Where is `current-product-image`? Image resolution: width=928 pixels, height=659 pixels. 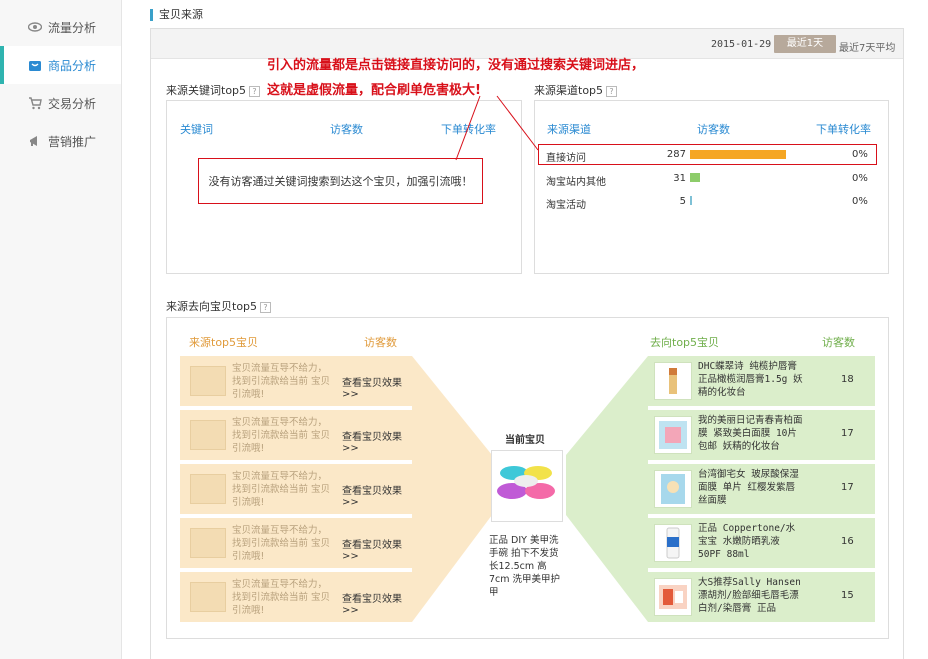
current-product-image is located at coordinates (527, 486).